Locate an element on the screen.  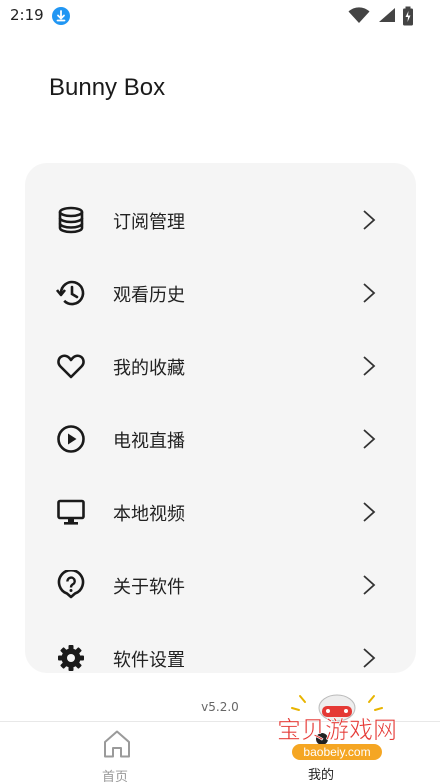
status-icons is located at coordinates (385, 16).